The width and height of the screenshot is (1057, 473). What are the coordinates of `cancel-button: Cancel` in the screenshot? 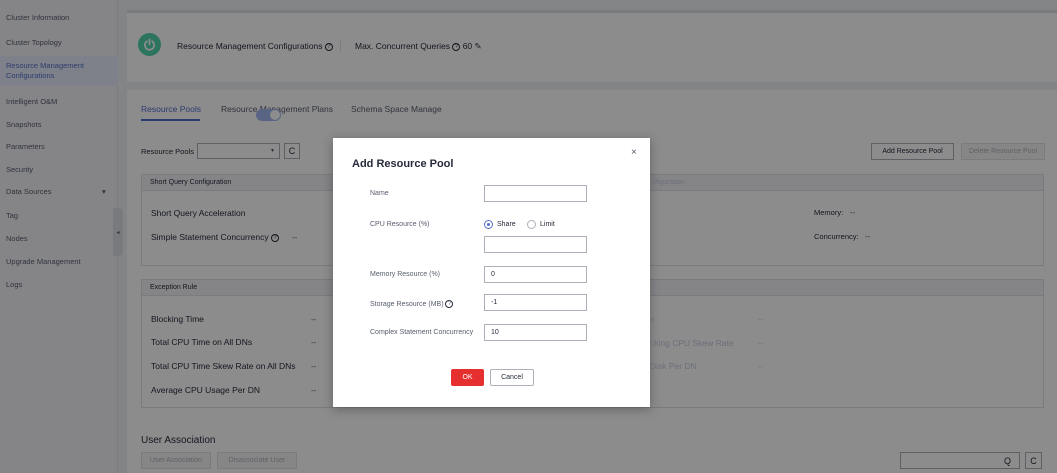 It's located at (512, 377).